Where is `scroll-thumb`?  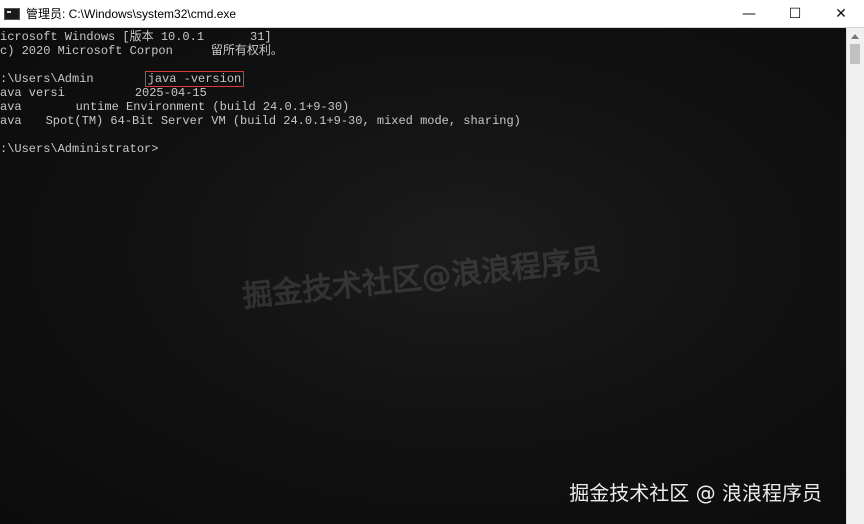
scroll-thumb is located at coordinates (855, 54).